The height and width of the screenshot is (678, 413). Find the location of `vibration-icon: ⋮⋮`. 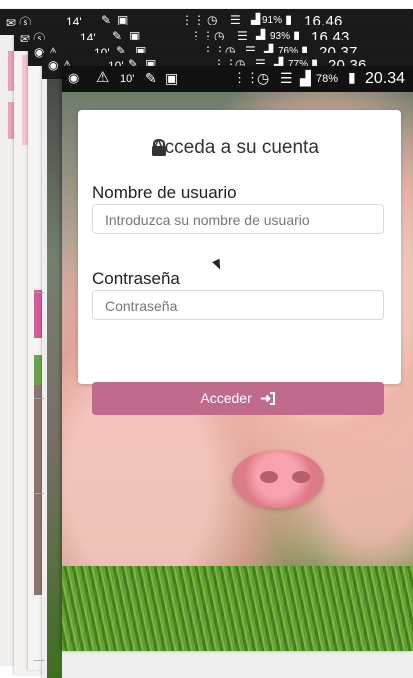

vibration-icon: ⋮⋮ is located at coordinates (246, 77).